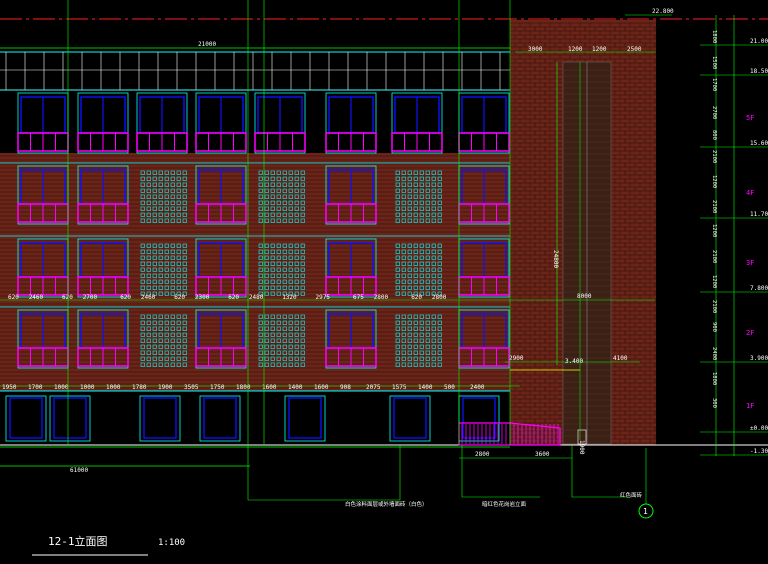  Describe the element at coordinates (759, 143) in the screenshot. I see `level-label: 15.600` at that location.